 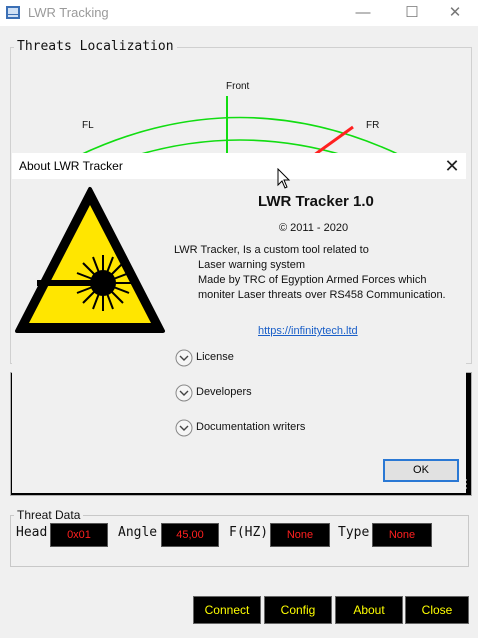 What do you see at coordinates (95, 46) in the screenshot?
I see `threats-localization-title: Threats Localization` at bounding box center [95, 46].